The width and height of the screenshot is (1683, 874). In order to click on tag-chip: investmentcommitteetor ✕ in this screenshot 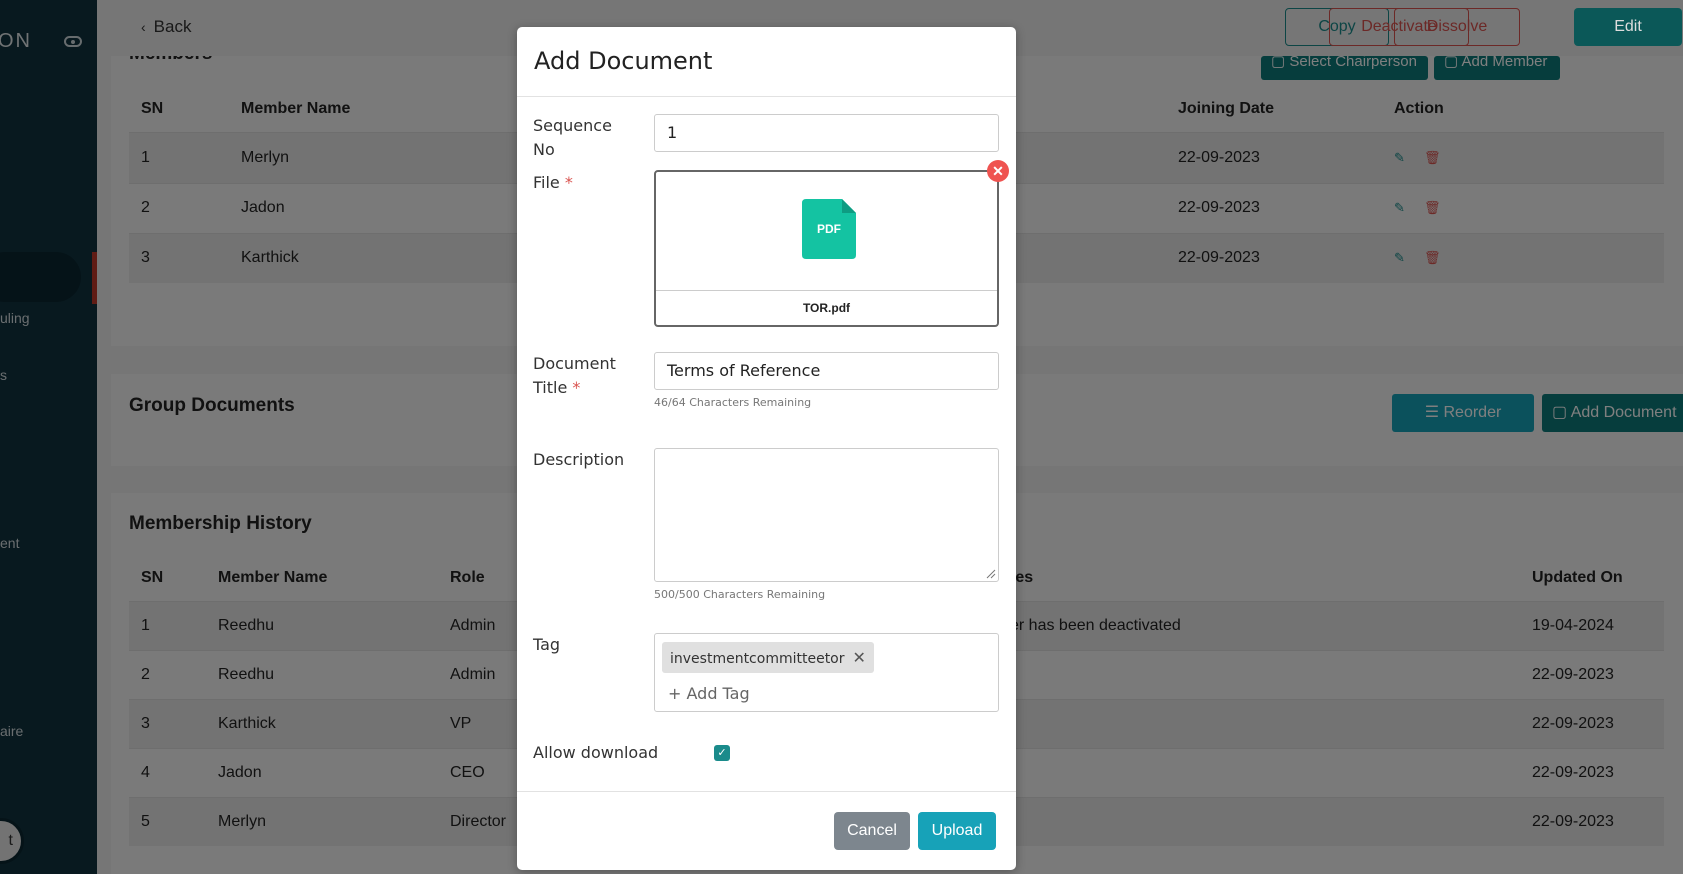, I will do `click(768, 657)`.